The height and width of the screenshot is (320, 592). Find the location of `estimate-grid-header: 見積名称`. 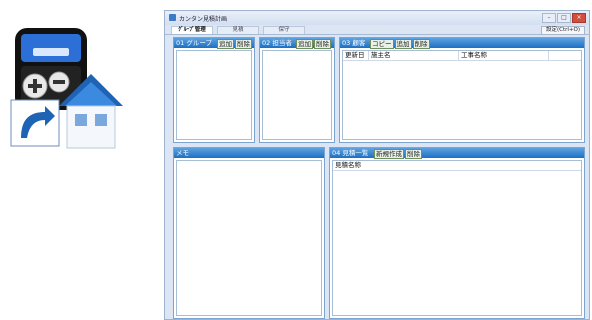

estimate-grid-header: 見積名称 is located at coordinates (457, 166).